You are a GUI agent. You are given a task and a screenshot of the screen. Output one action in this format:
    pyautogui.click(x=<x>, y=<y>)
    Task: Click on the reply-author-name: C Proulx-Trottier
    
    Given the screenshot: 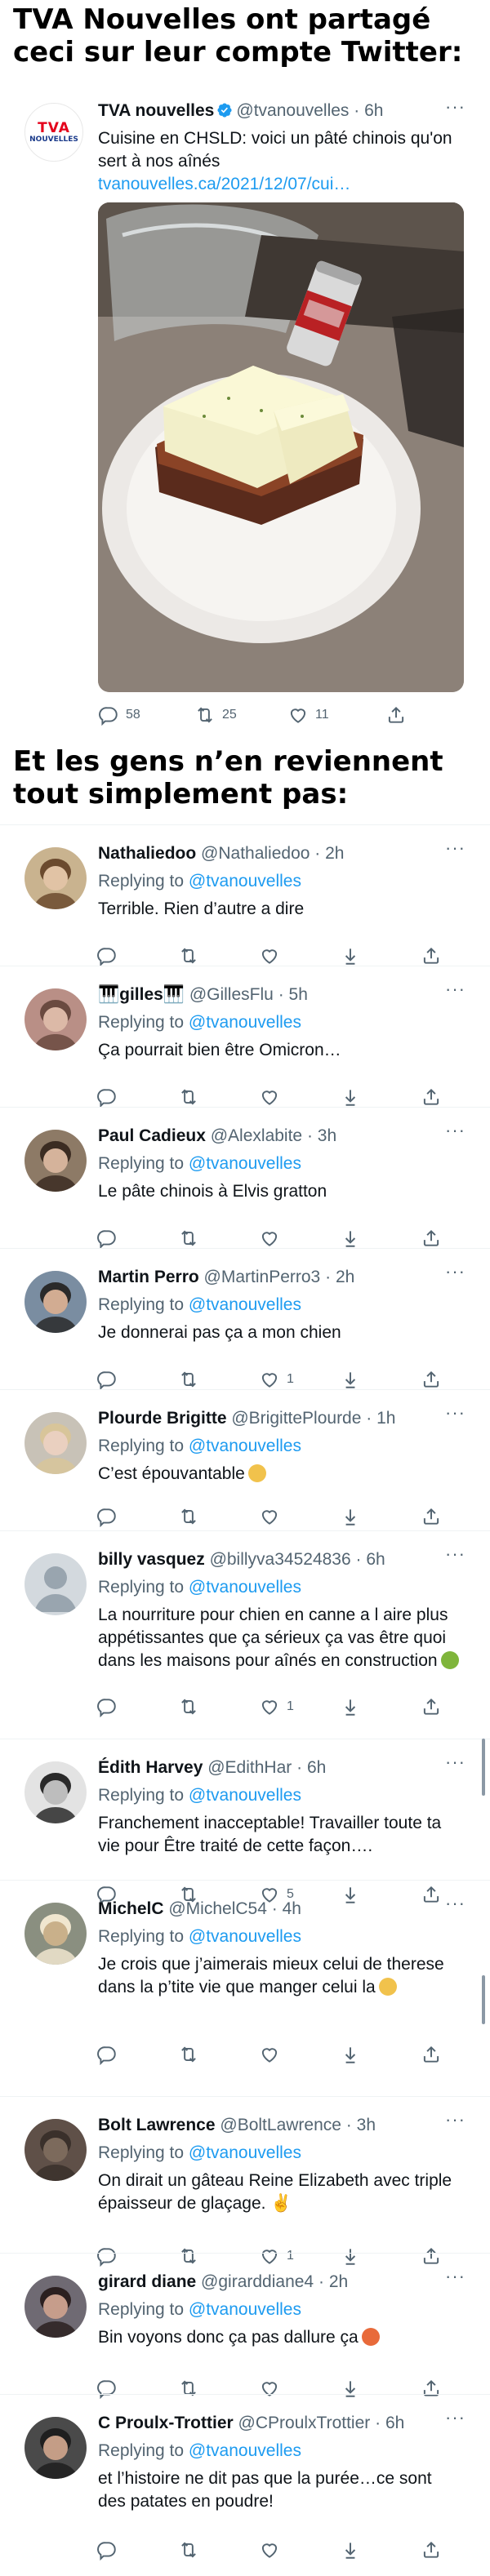 What is the action you would take?
    pyautogui.click(x=166, y=2423)
    